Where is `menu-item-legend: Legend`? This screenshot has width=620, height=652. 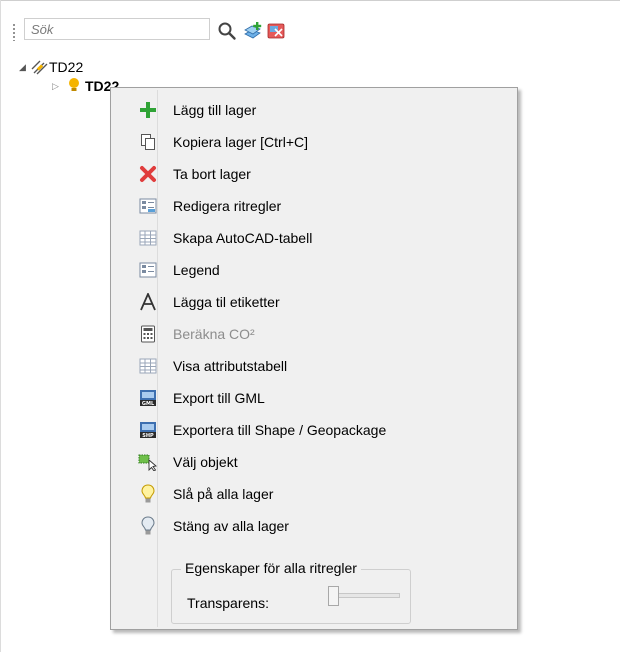
menu-item-legend: Legend is located at coordinates (314, 270).